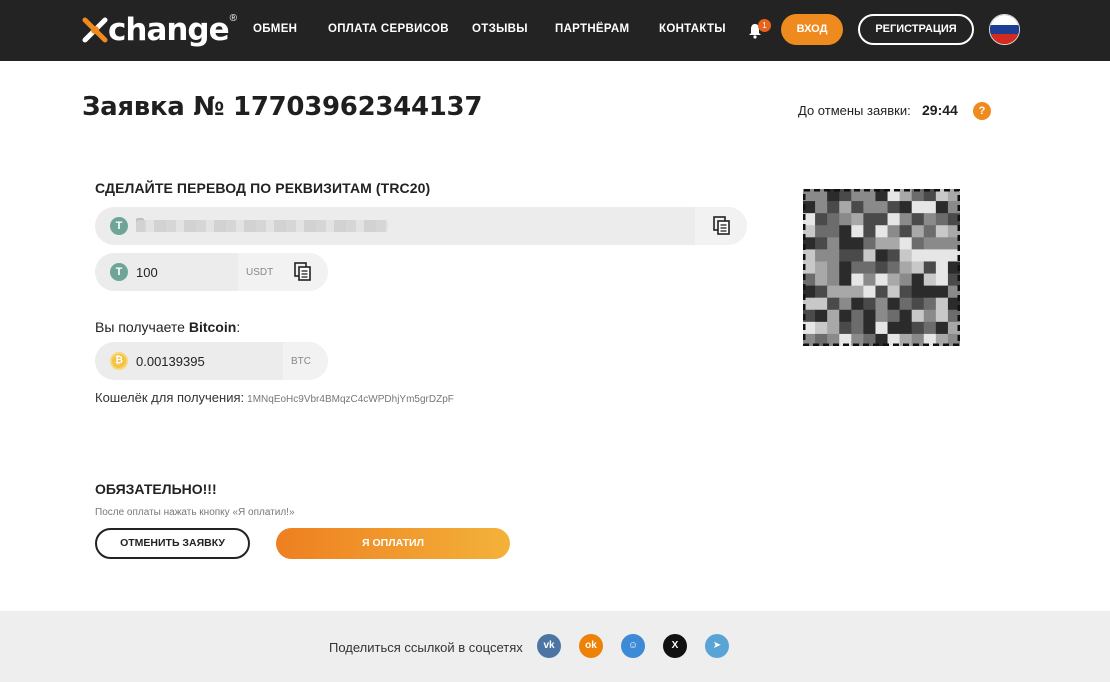  Describe the element at coordinates (940, 110) in the screenshot. I see `timer-value: 29:44` at that location.